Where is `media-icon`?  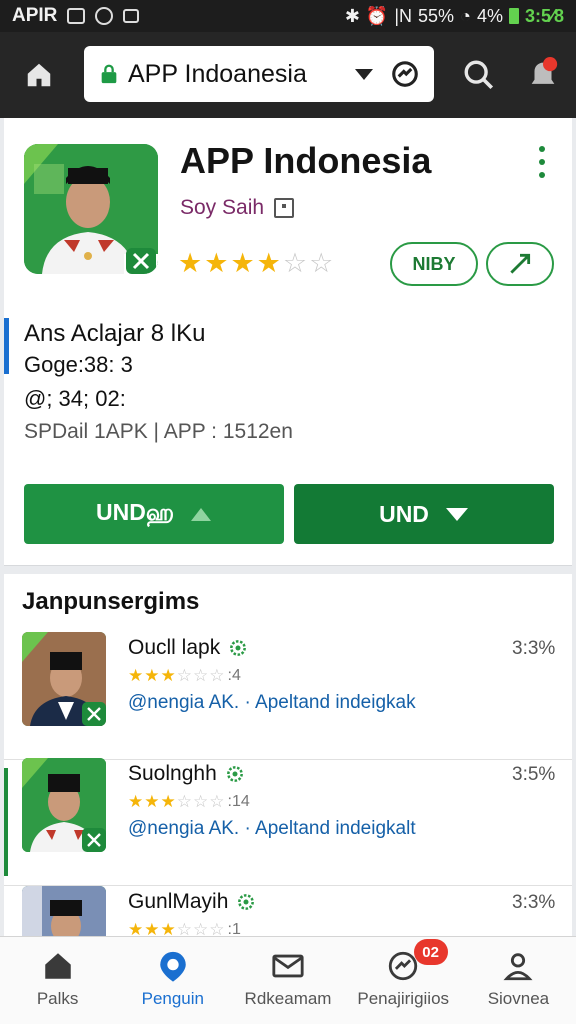
media-icon is located at coordinates (131, 16).